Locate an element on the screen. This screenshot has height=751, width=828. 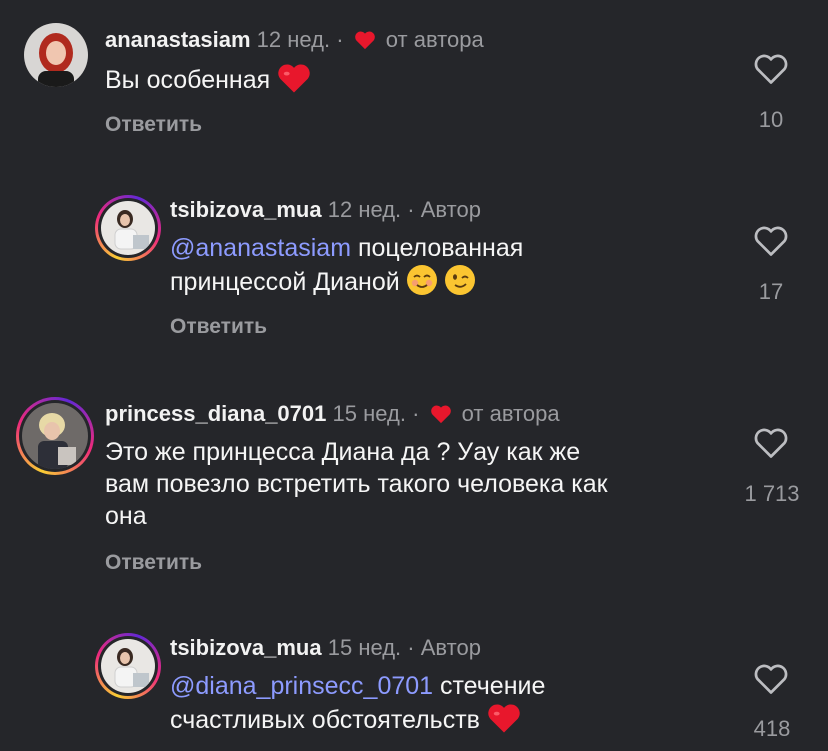
username: tsibizova_mua is located at coordinates (246, 647).